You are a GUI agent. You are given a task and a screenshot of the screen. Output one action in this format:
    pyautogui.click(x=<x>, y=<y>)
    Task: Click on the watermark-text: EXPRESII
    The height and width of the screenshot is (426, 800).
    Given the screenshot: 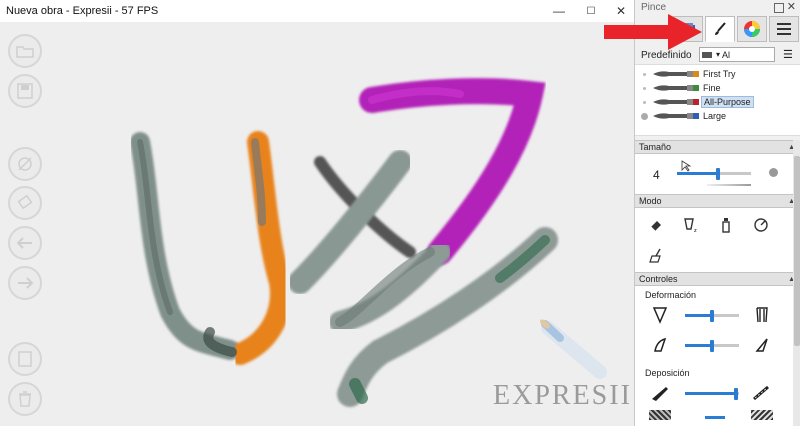 What is the action you would take?
    pyautogui.click(x=562, y=395)
    